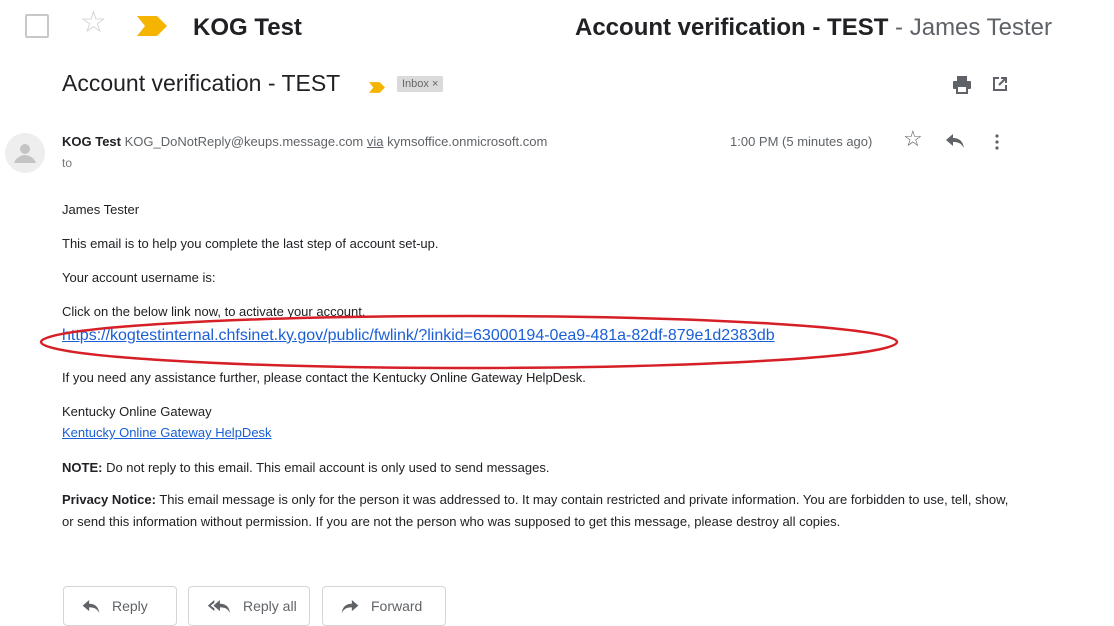  Describe the element at coordinates (101, 209) in the screenshot. I see `greeting: James Tester` at that location.